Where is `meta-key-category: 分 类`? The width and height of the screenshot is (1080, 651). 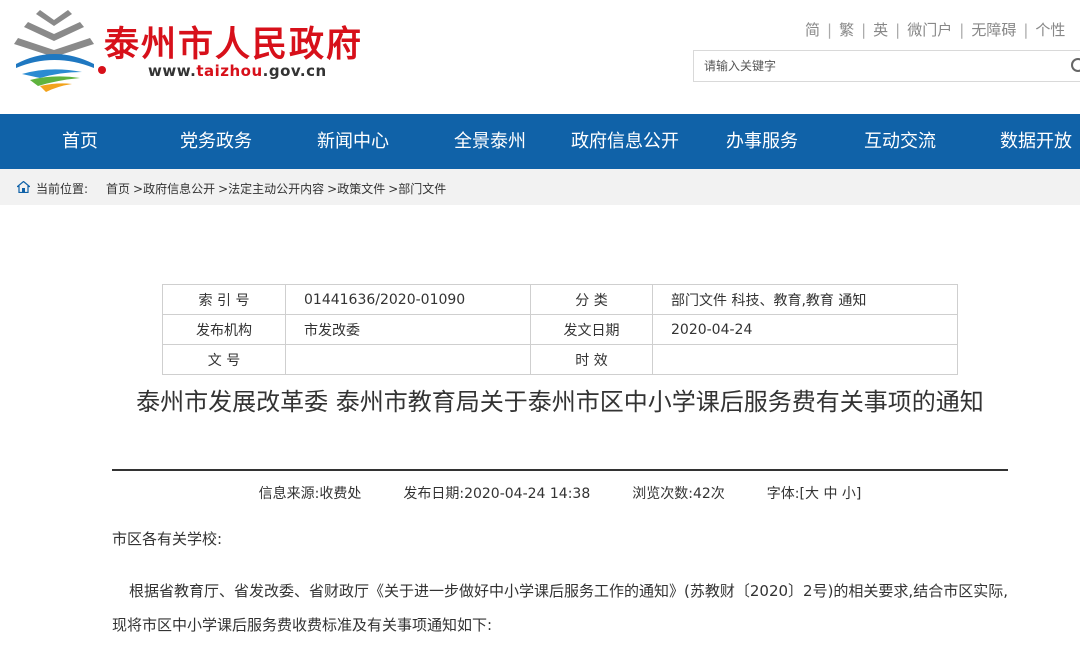 meta-key-category: 分 类 is located at coordinates (591, 299).